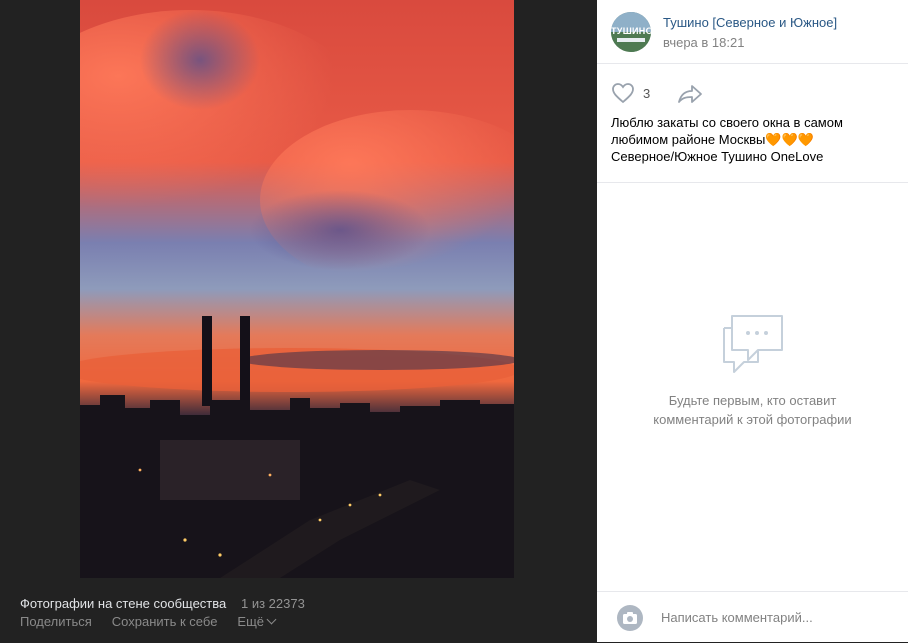 Image resolution: width=908 pixels, height=643 pixels. Describe the element at coordinates (752, 400) in the screenshot. I see `empty-text-line-1: Будьте первым, кто оставит` at that location.